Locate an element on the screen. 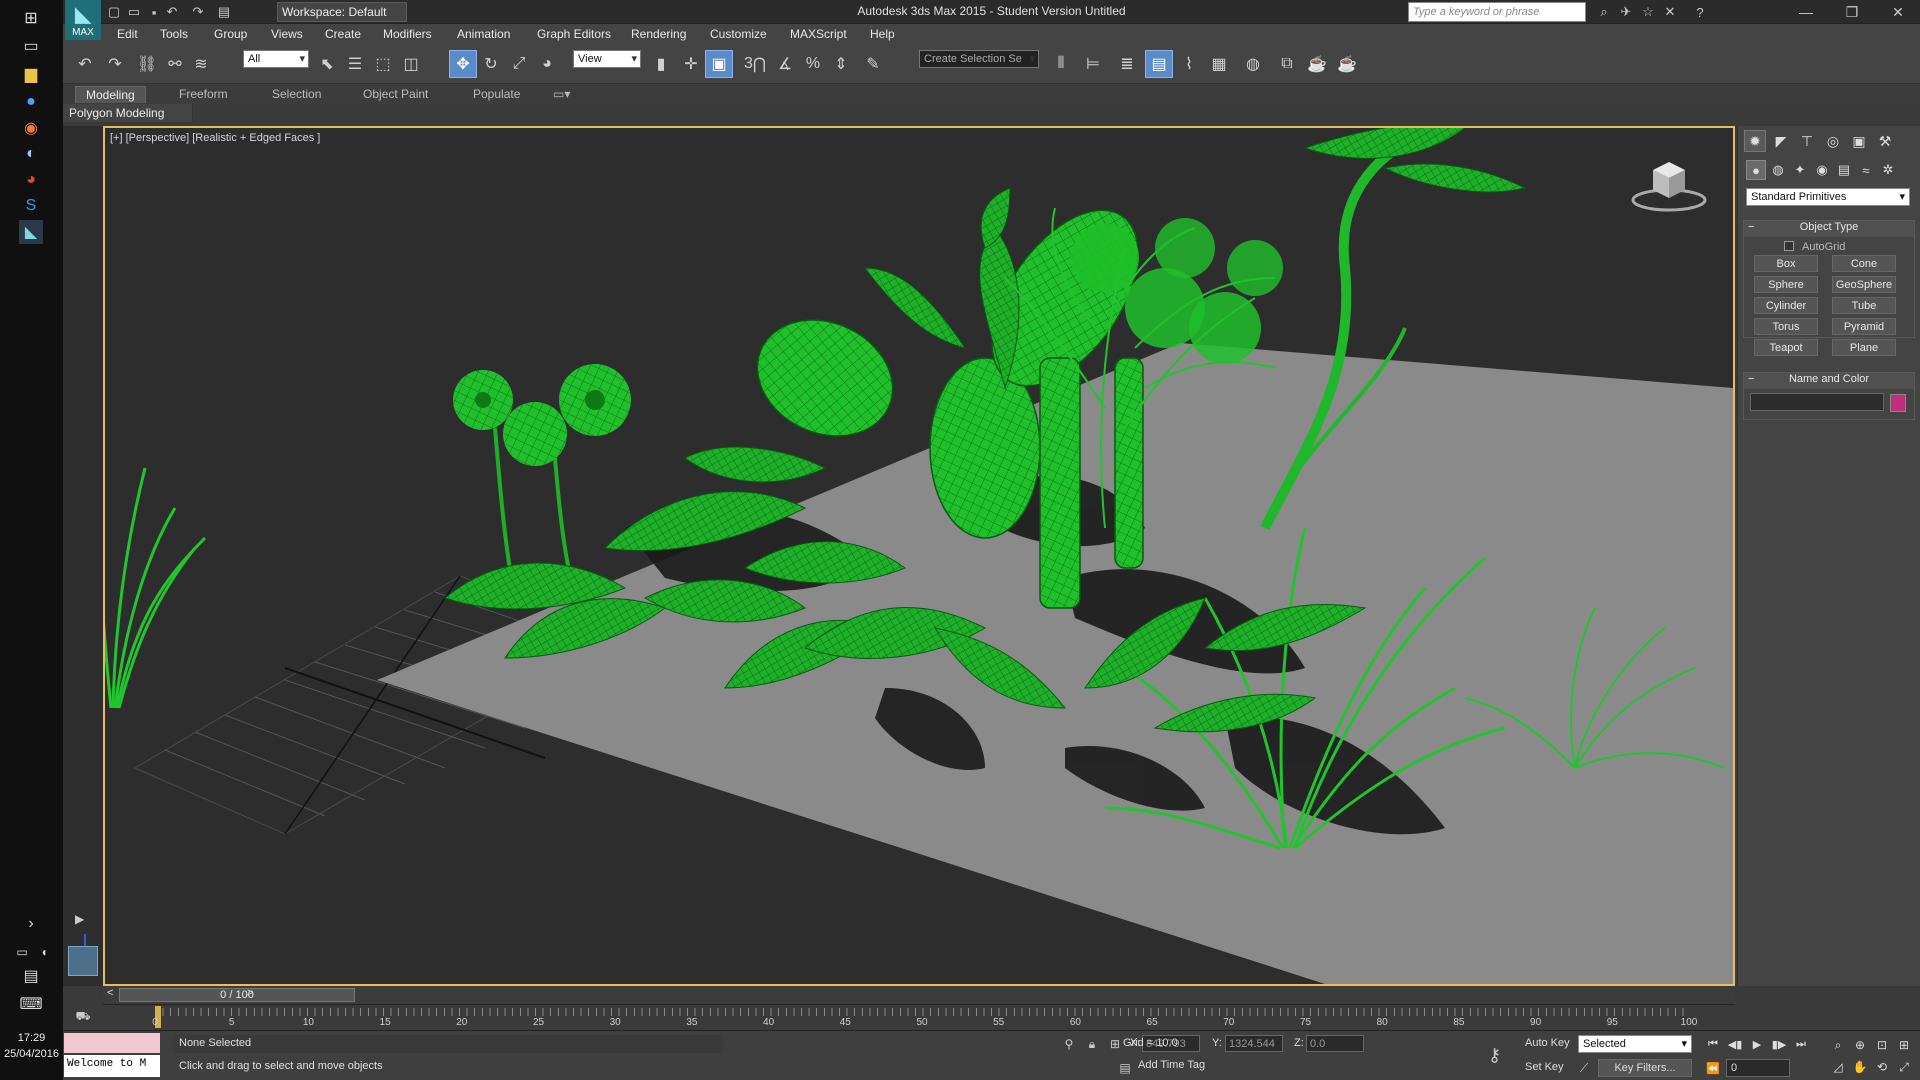 The height and width of the screenshot is (1080, 1920). box-button: Box is located at coordinates (1786, 263).